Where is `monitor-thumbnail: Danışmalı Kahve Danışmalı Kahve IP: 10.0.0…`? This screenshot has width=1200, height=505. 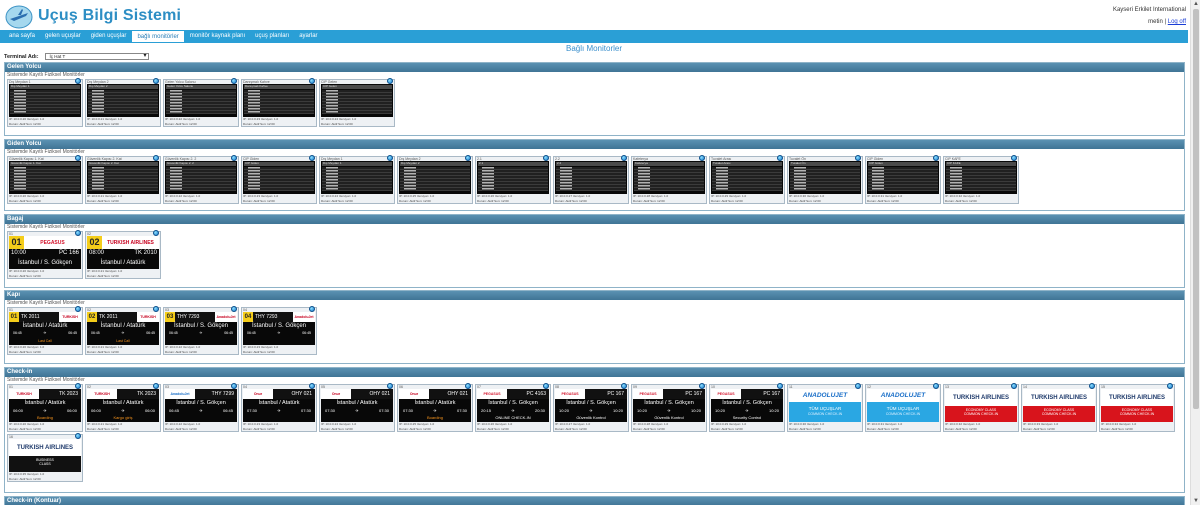
monitor-thumbnail: Danışmalı Kahve Danışmalı Kahve IP: 10.0.0… is located at coordinates (279, 102).